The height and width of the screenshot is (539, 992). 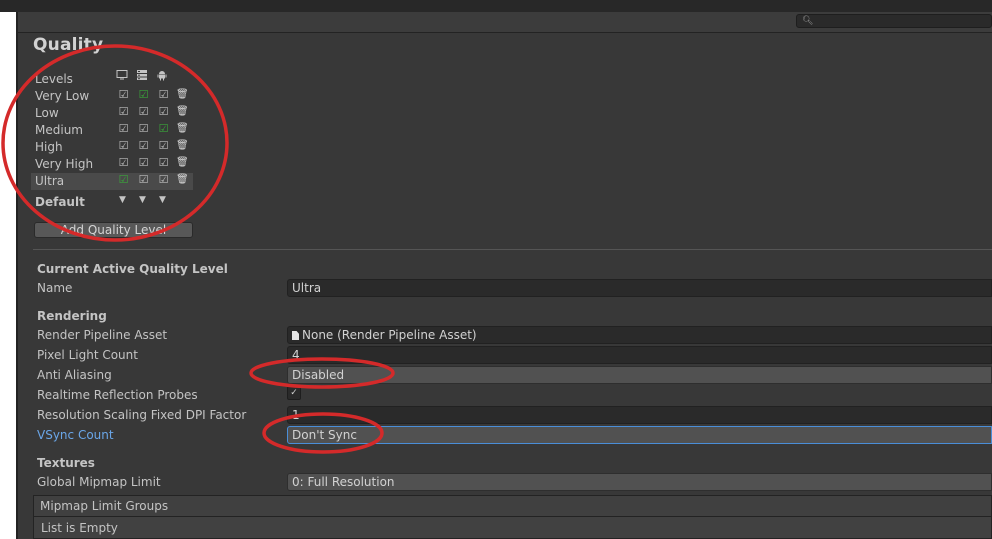 What do you see at coordinates (115, 143) in the screenshot?
I see `annotation-circle-levels` at bounding box center [115, 143].